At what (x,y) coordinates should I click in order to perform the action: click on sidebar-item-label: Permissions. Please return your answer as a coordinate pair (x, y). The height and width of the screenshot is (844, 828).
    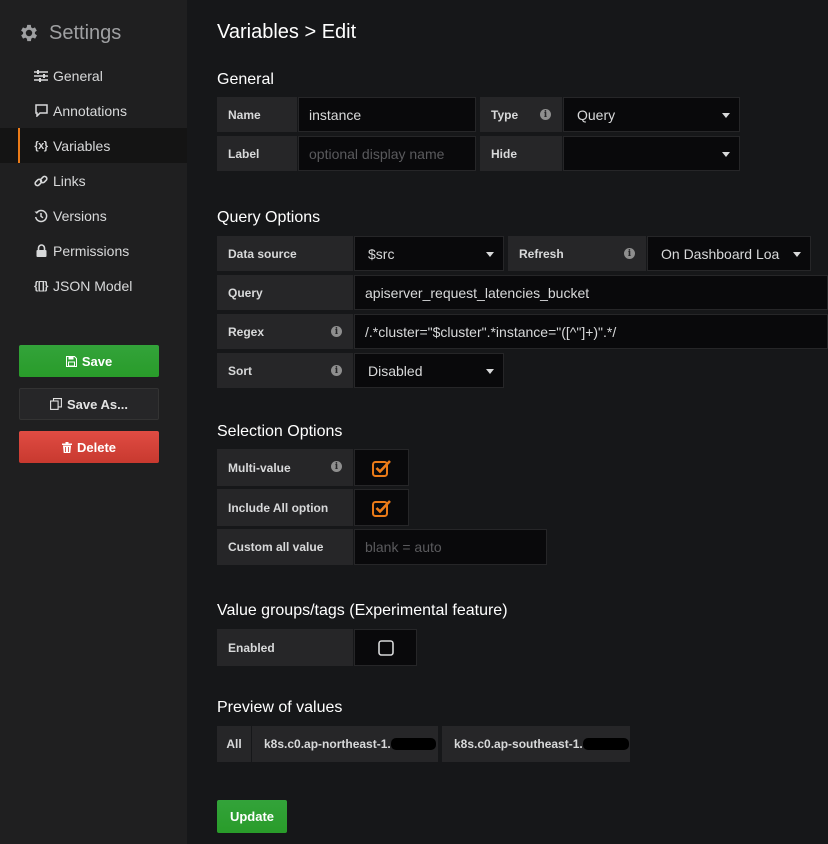
    Looking at the image, I should click on (91, 250).